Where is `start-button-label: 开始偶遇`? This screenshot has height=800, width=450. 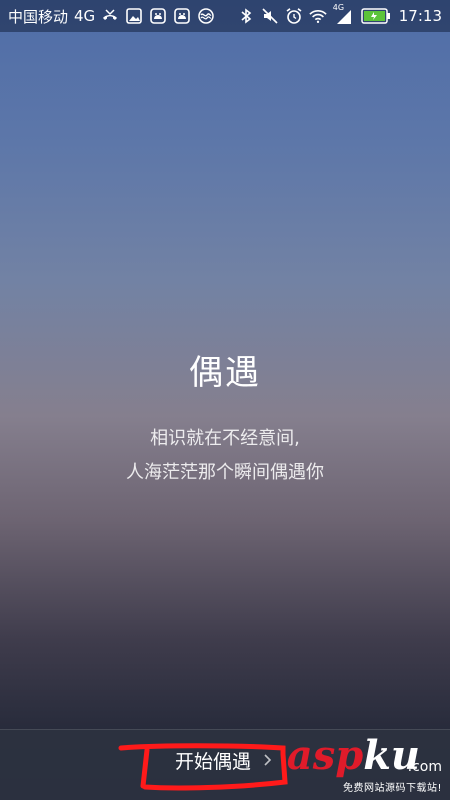 start-button-label: 开始偶遇 is located at coordinates (212, 761).